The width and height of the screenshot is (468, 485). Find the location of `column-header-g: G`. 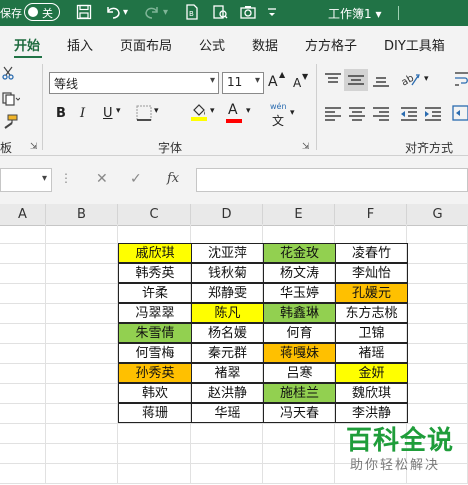

column-header-g: G is located at coordinates (437, 215).